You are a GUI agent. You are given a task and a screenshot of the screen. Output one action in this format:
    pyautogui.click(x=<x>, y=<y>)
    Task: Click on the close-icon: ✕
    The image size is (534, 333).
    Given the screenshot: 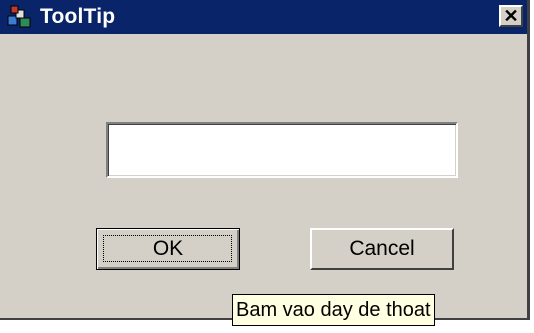 What is the action you would take?
    pyautogui.click(x=511, y=16)
    